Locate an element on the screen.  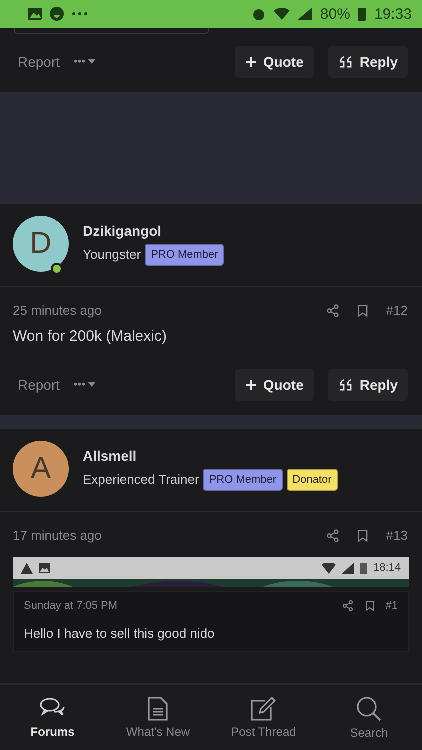
nav-tab: Forums is located at coordinates (53, 717).